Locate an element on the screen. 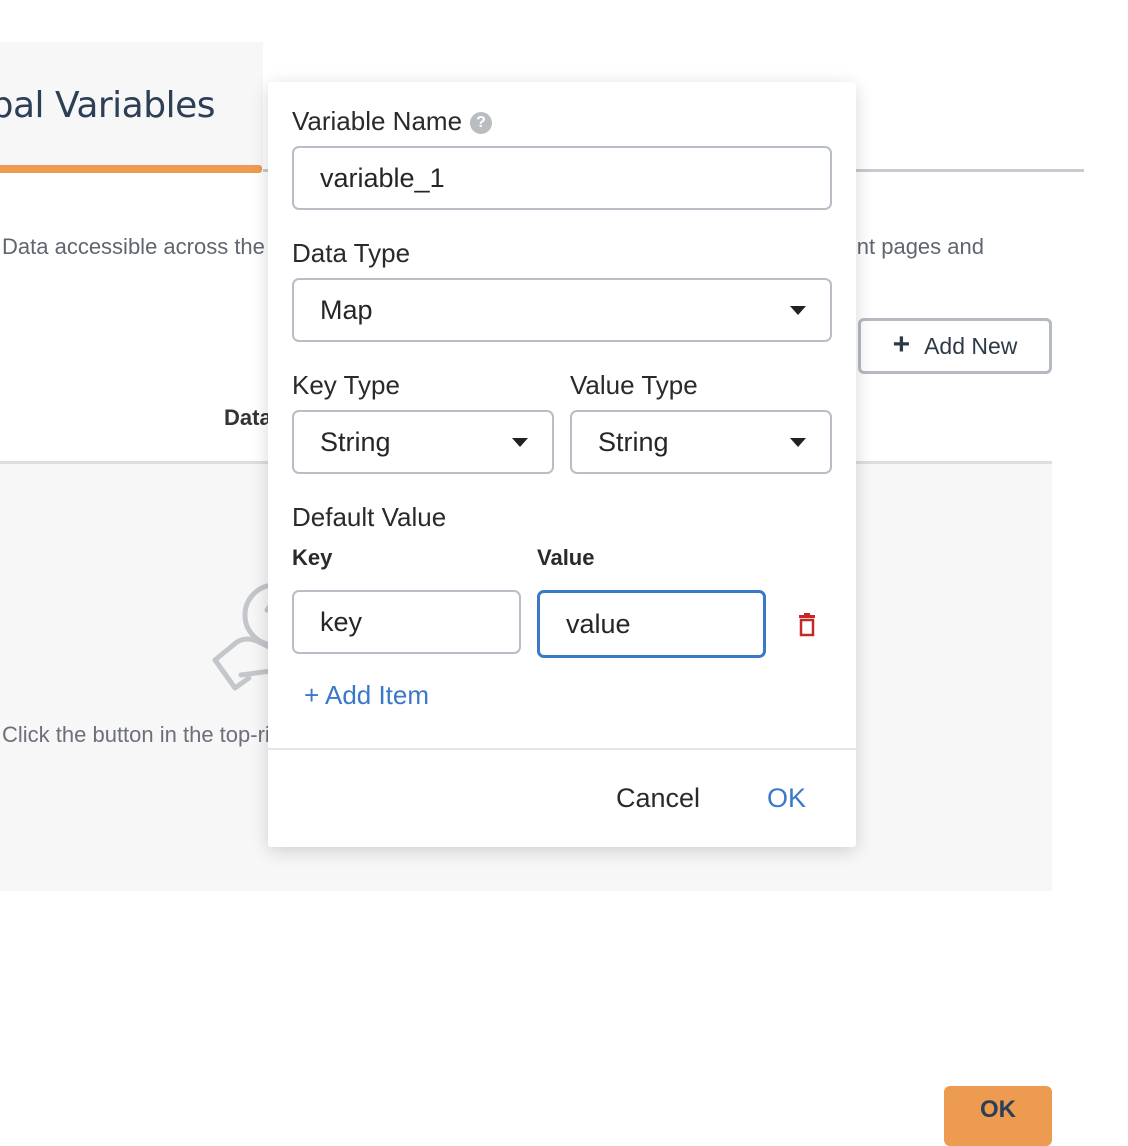  value-type-select: String is located at coordinates (701, 442).